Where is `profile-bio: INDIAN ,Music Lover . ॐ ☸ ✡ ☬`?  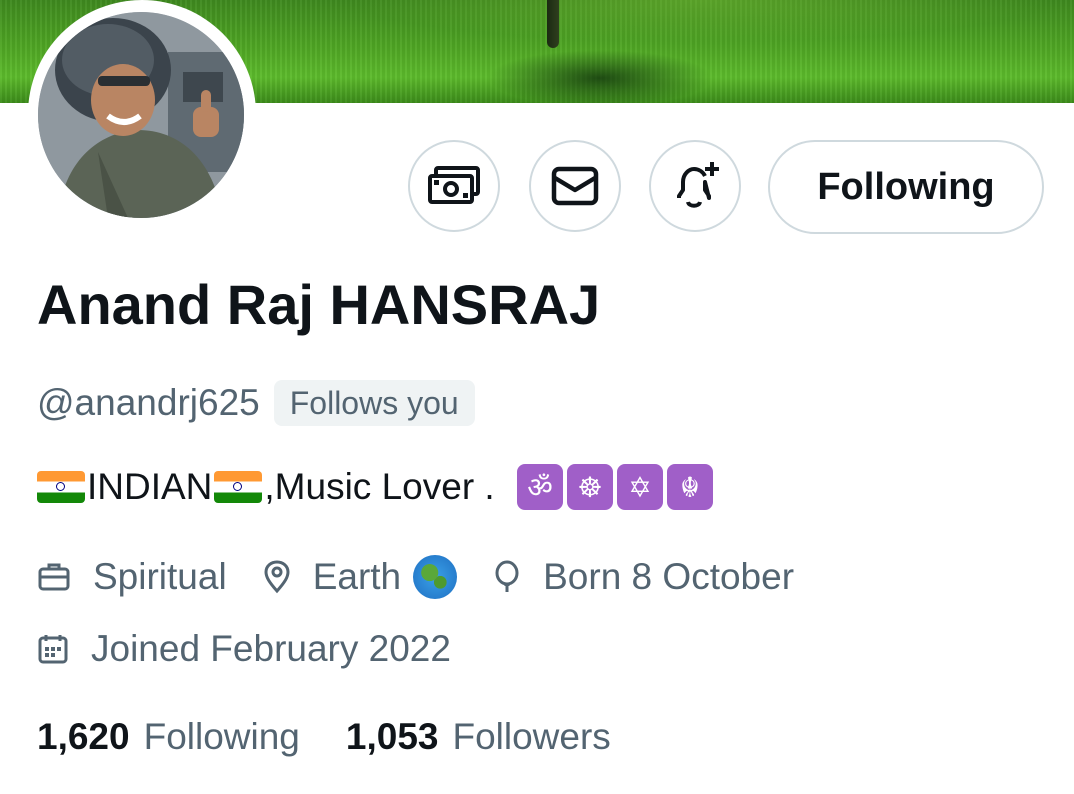
profile-bio: INDIAN ,Music Lover . ॐ ☸ ✡ ☬ is located at coordinates (375, 487).